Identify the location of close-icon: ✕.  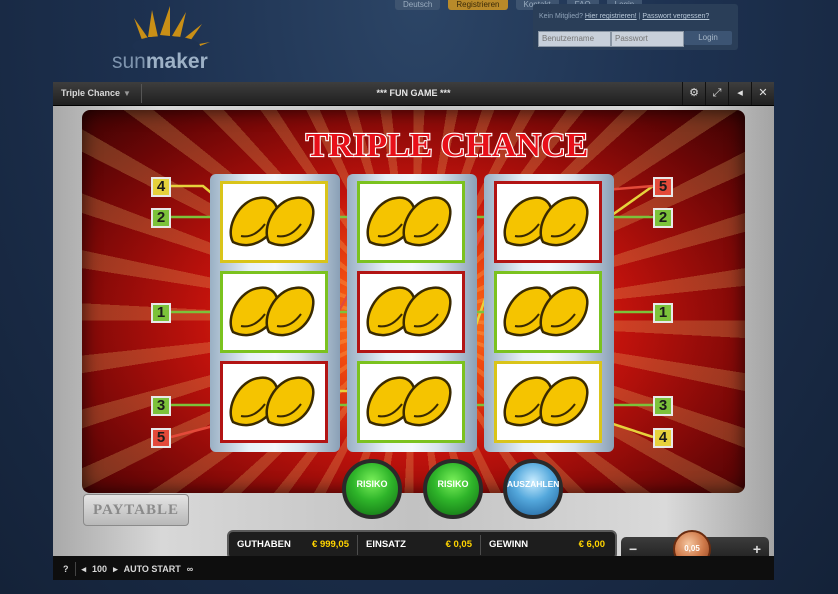
(762, 93).